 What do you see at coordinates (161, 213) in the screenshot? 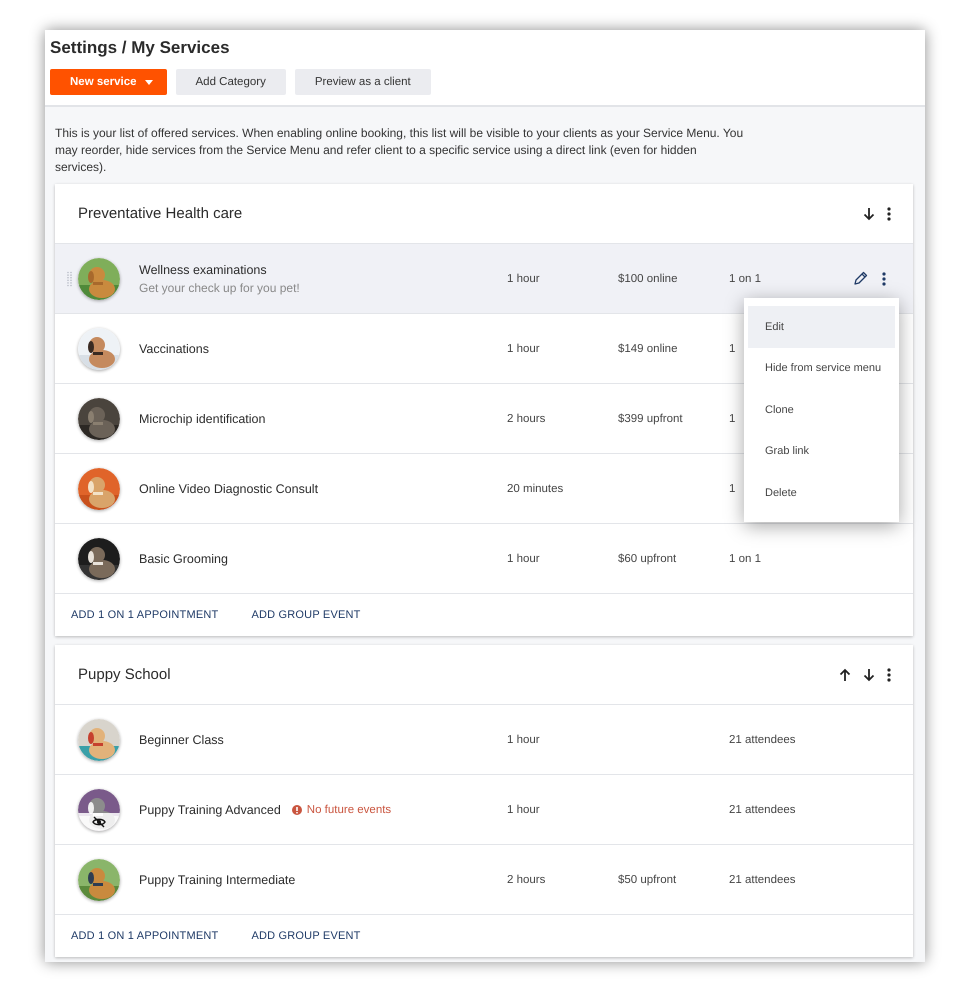
I see `category-title: Preventative Health care` at bounding box center [161, 213].